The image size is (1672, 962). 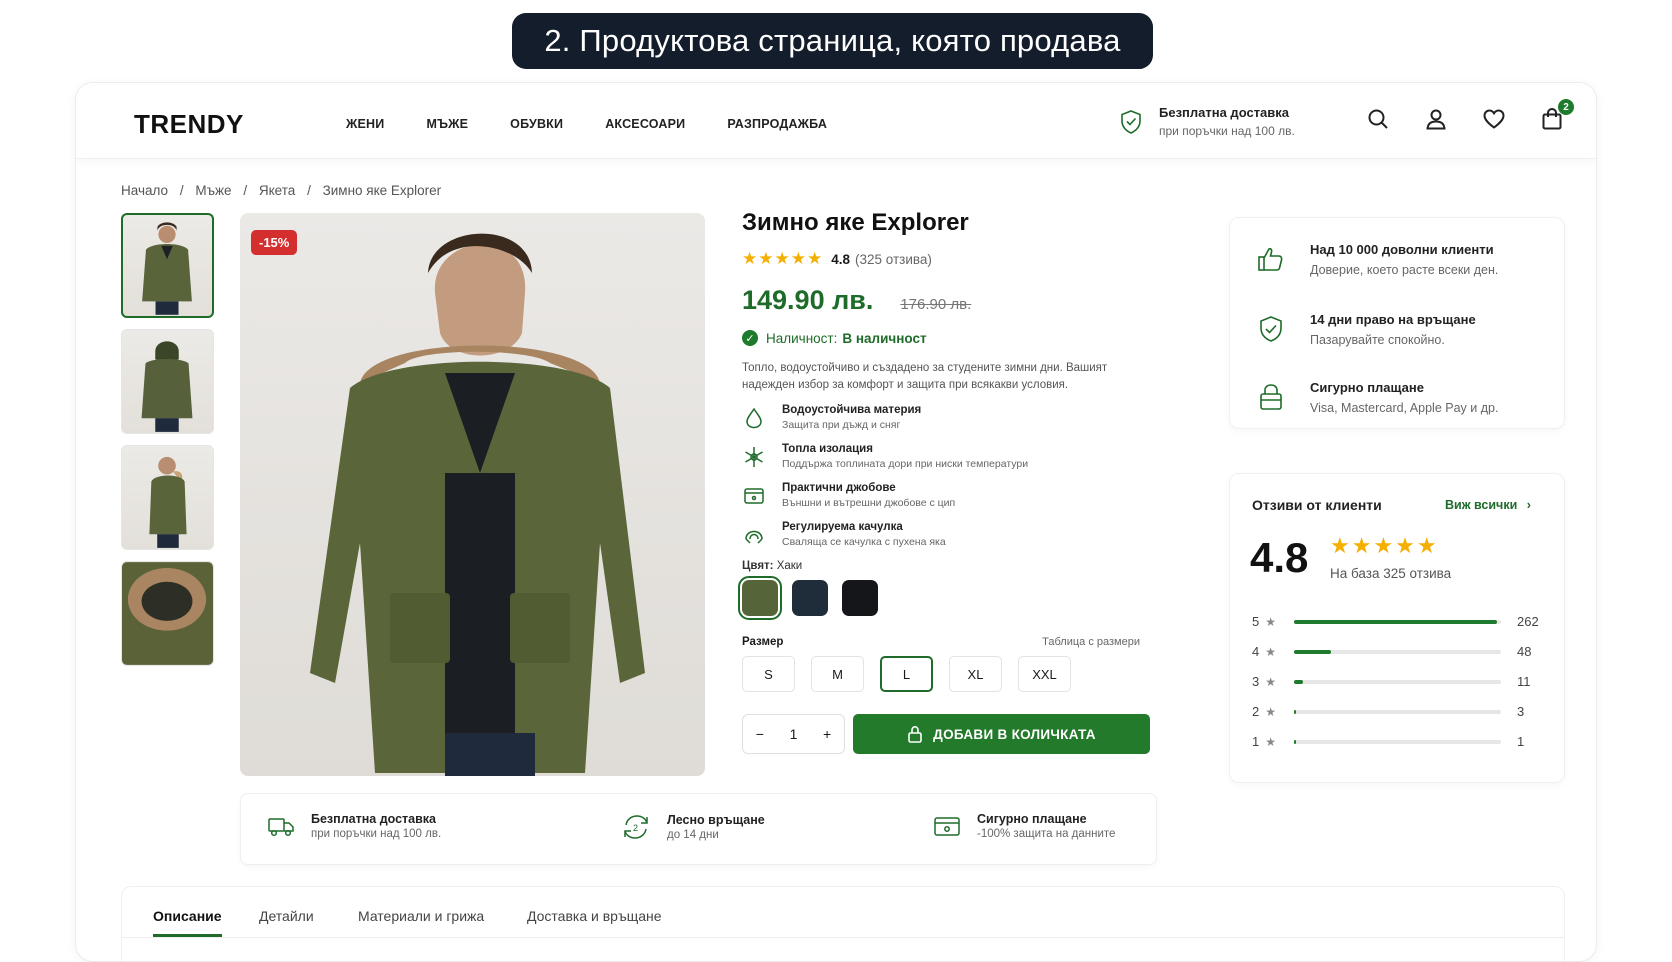 I want to click on size-header: Размер Таблица с размери, so click(x=949, y=642).